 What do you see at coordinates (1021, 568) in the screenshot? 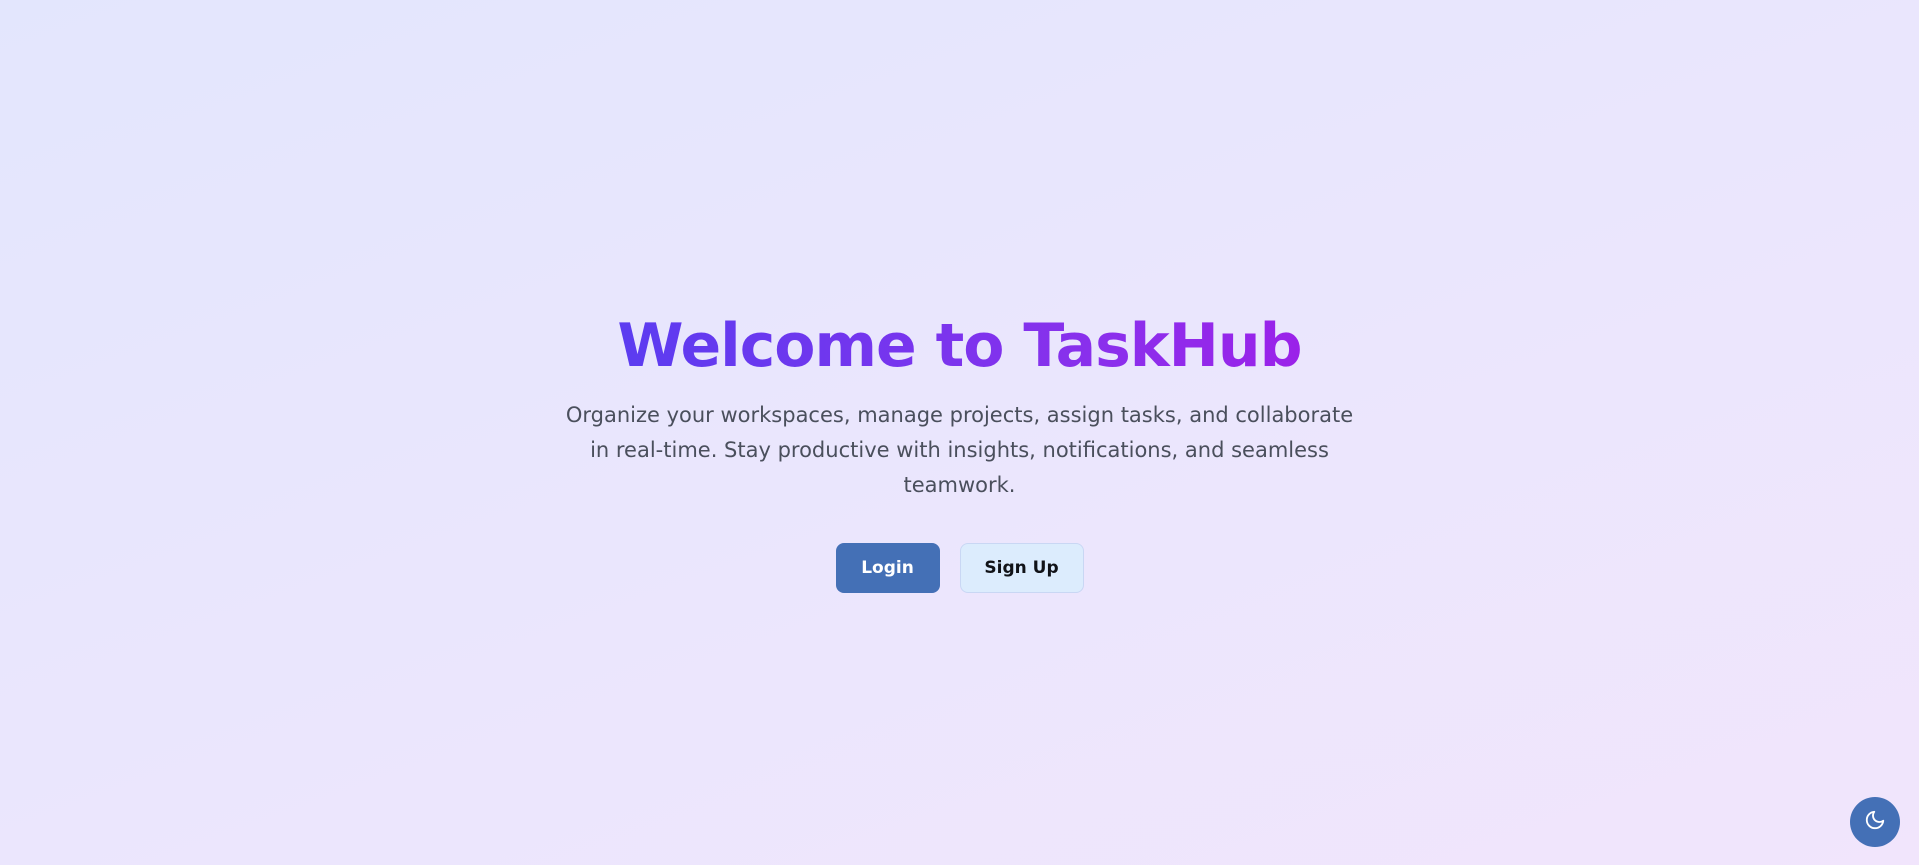
I see `sign-up-button: Sign Up` at bounding box center [1021, 568].